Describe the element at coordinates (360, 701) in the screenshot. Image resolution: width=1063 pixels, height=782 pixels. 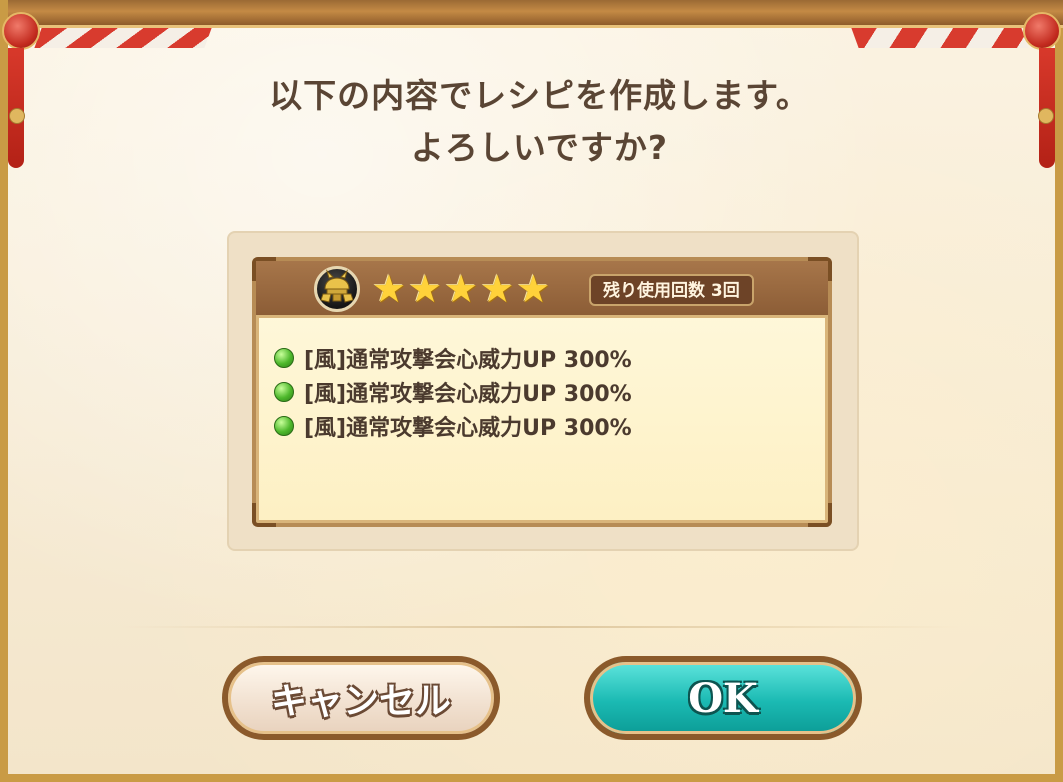
I see `cancel-button-label: キャンセル` at that location.